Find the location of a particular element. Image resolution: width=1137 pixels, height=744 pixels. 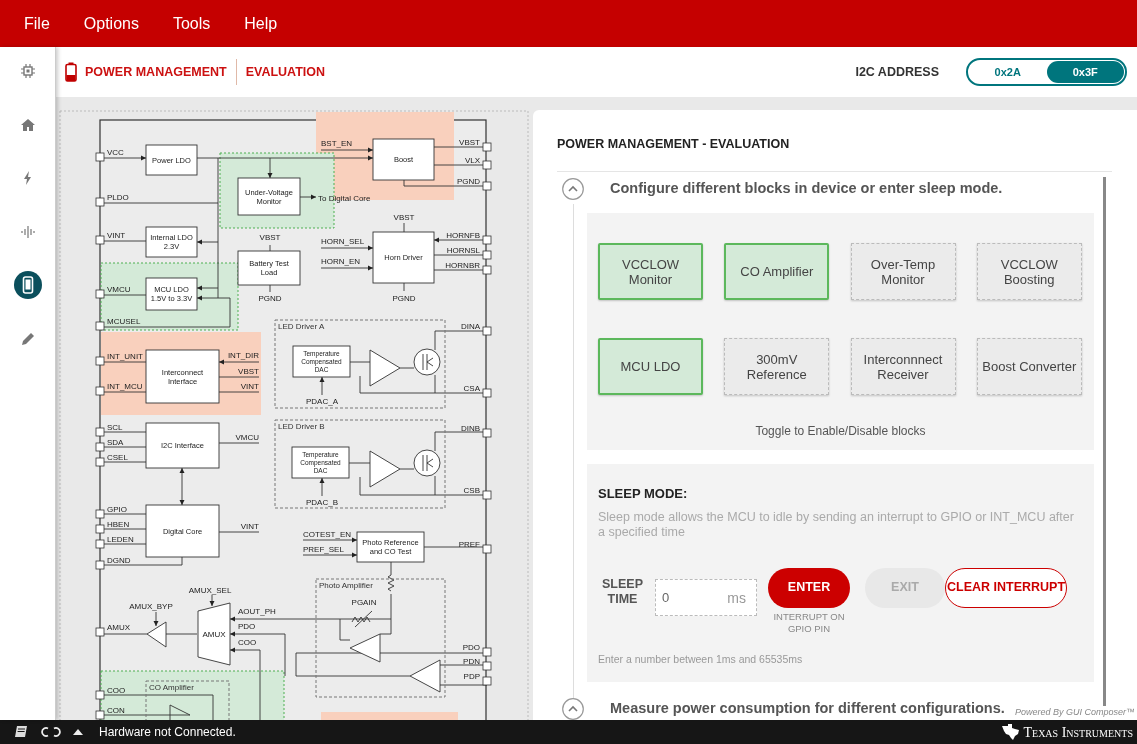

toggle-hint: Toggle to Enable/Disable blocks is located at coordinates (840, 431).